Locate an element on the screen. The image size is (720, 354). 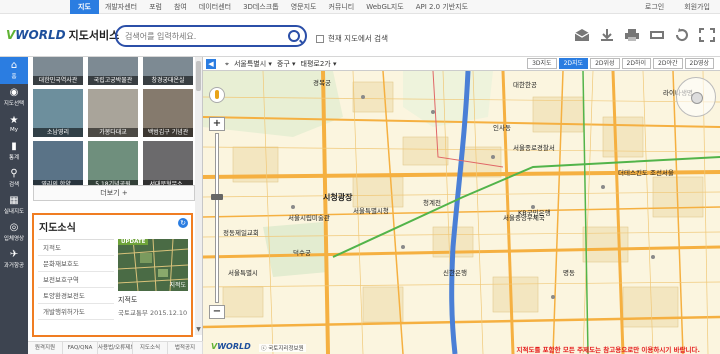
refresh-icon is located at coordinates (682, 35).